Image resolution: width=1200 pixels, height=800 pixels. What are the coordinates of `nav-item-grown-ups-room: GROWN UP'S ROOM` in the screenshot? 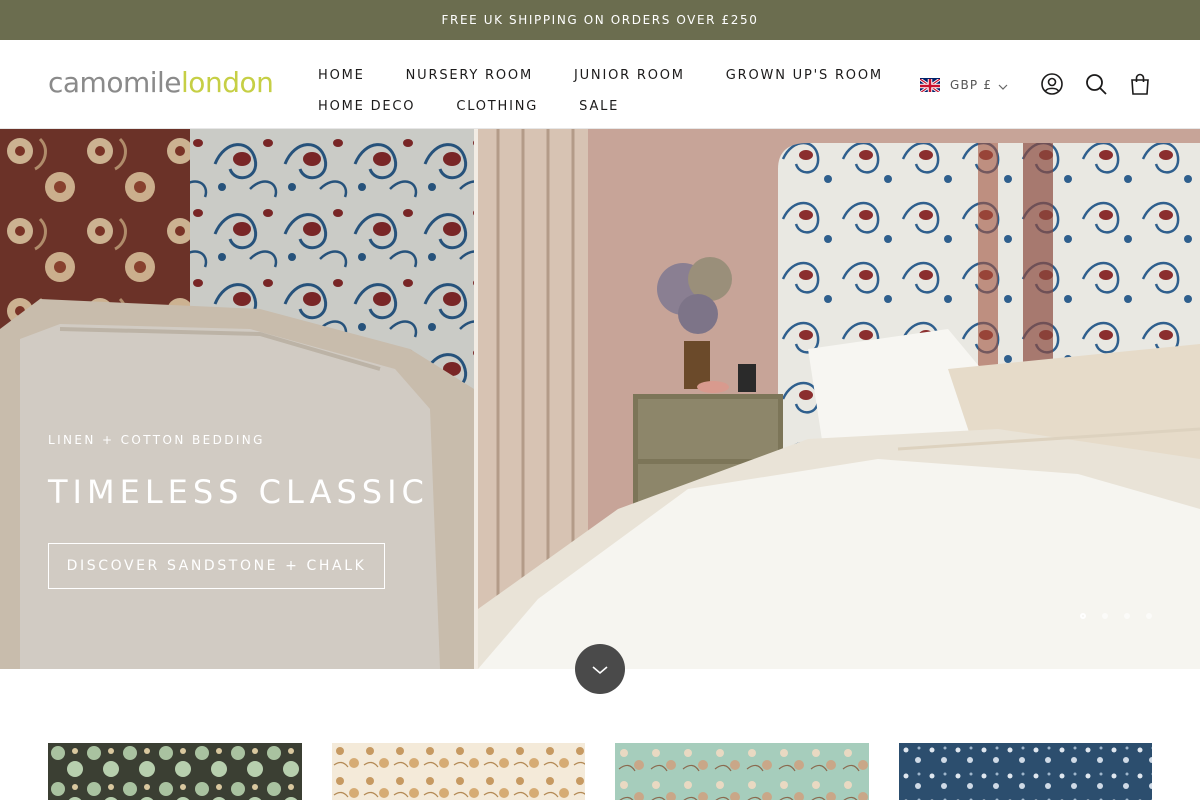 It's located at (804, 75).